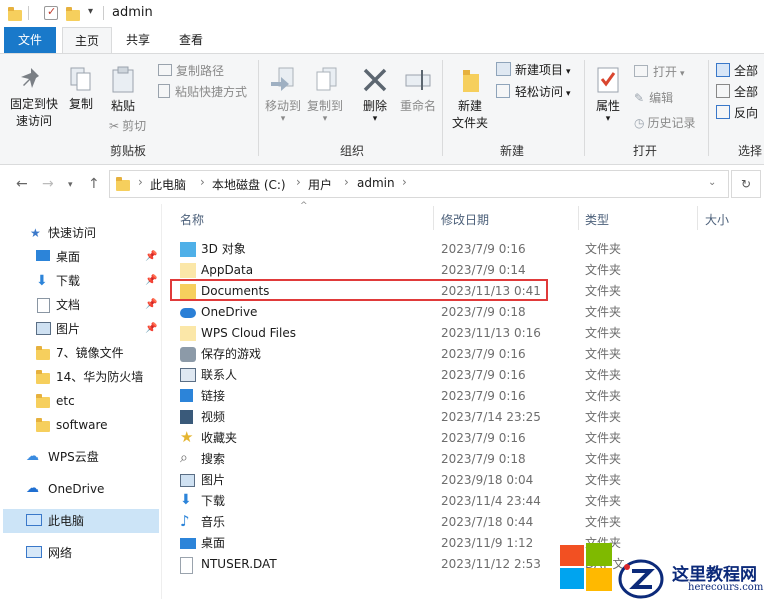 Image resolution: width=764 pixels, height=602 pixels. I want to click on column-type: 类型, so click(597, 219).